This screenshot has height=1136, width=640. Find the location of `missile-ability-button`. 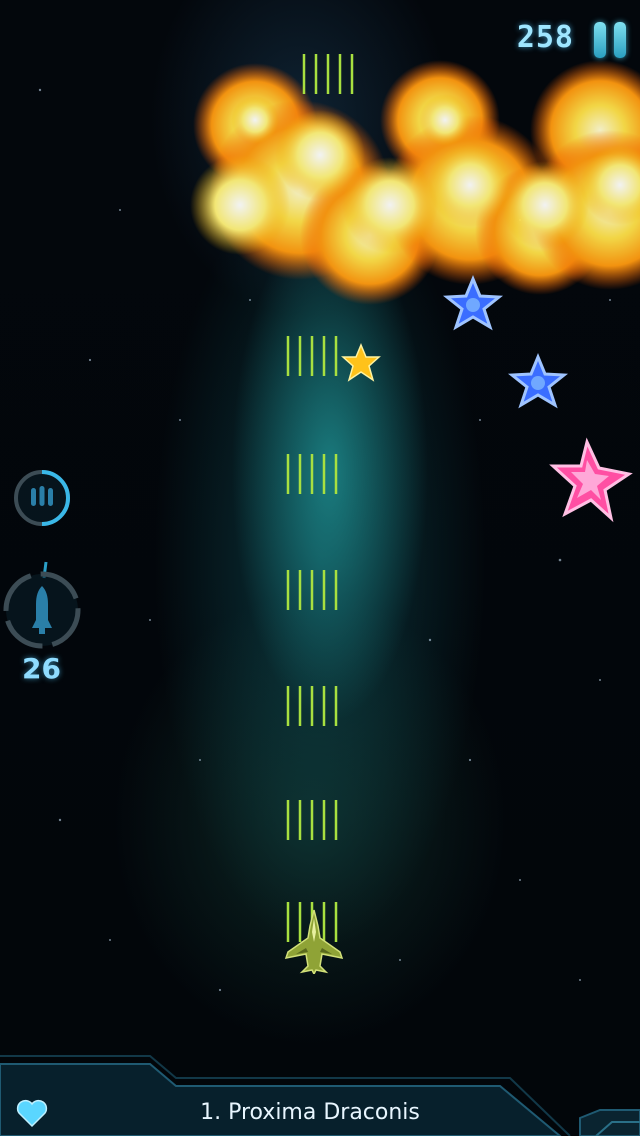

missile-ability-button is located at coordinates (43, 606).